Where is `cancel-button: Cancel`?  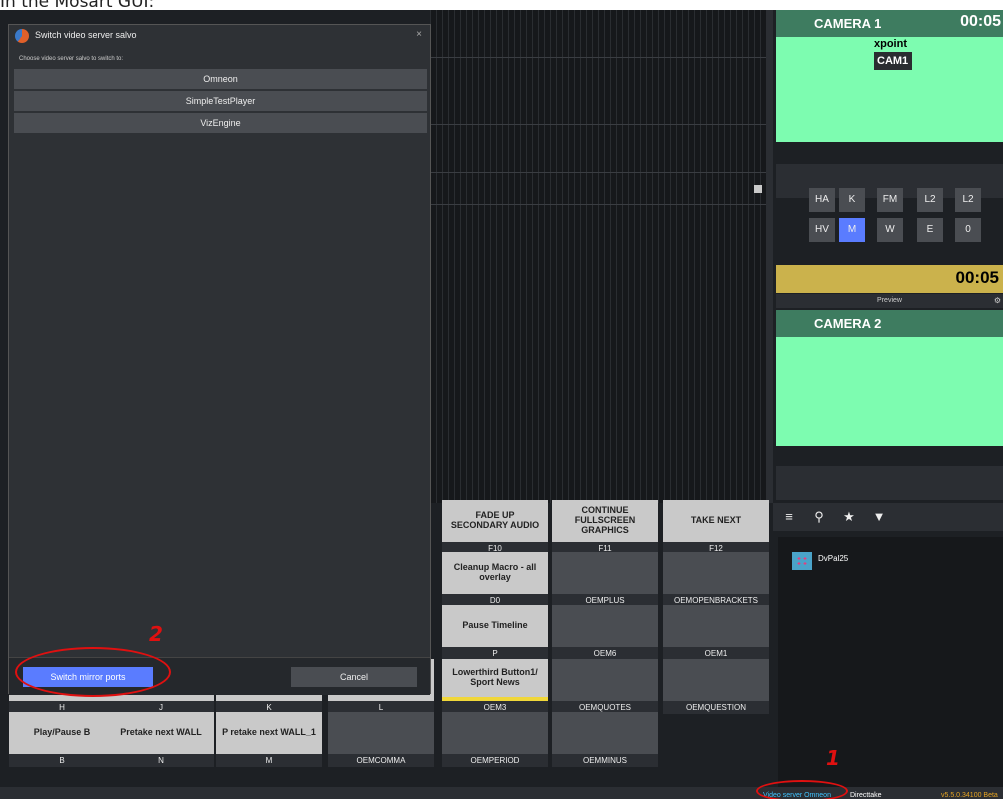
cancel-button: Cancel is located at coordinates (354, 677).